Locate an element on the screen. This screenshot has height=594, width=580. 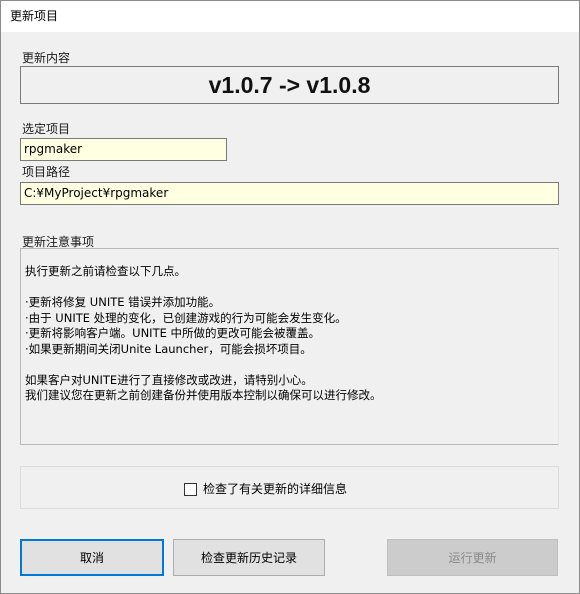
project-path-field: C:¥MyProject¥rpgmaker is located at coordinates (289, 193).